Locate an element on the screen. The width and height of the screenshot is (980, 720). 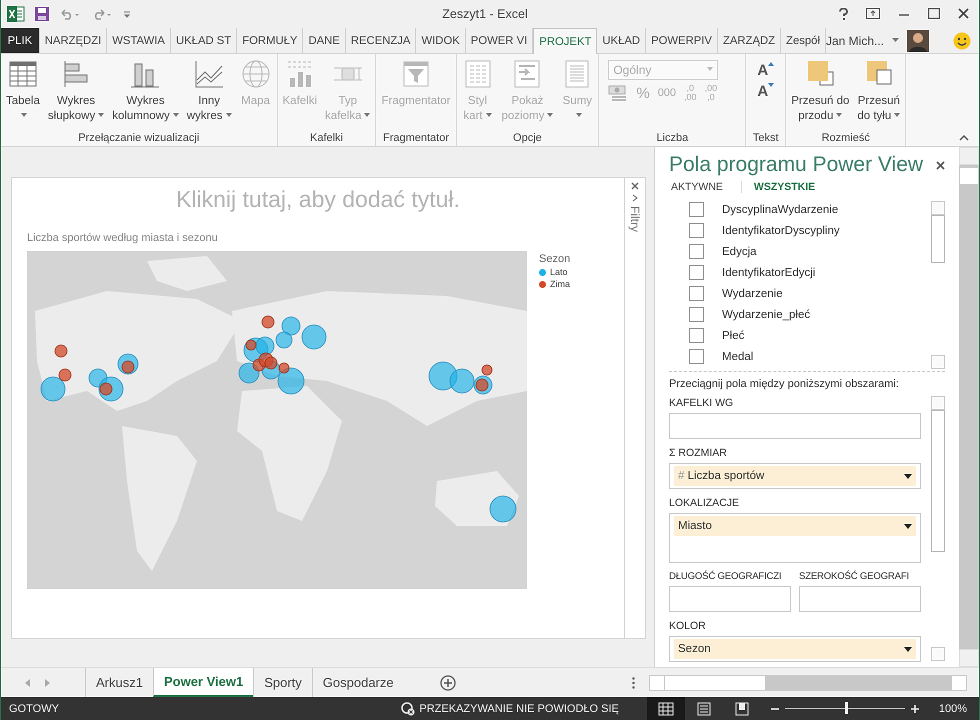
excel-logo-icon is located at coordinates (16, 14).